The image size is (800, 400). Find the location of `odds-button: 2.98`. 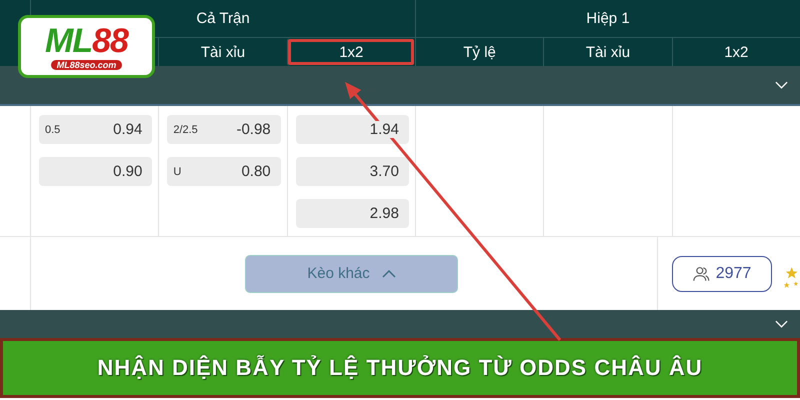

odds-button: 2.98 is located at coordinates (352, 213).